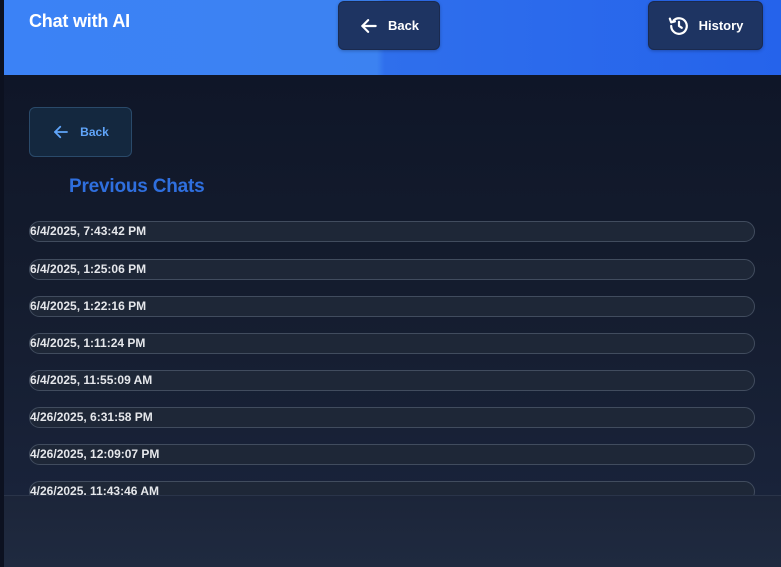  What do you see at coordinates (79, 21) in the screenshot?
I see `app-title: Chat with AI` at bounding box center [79, 21].